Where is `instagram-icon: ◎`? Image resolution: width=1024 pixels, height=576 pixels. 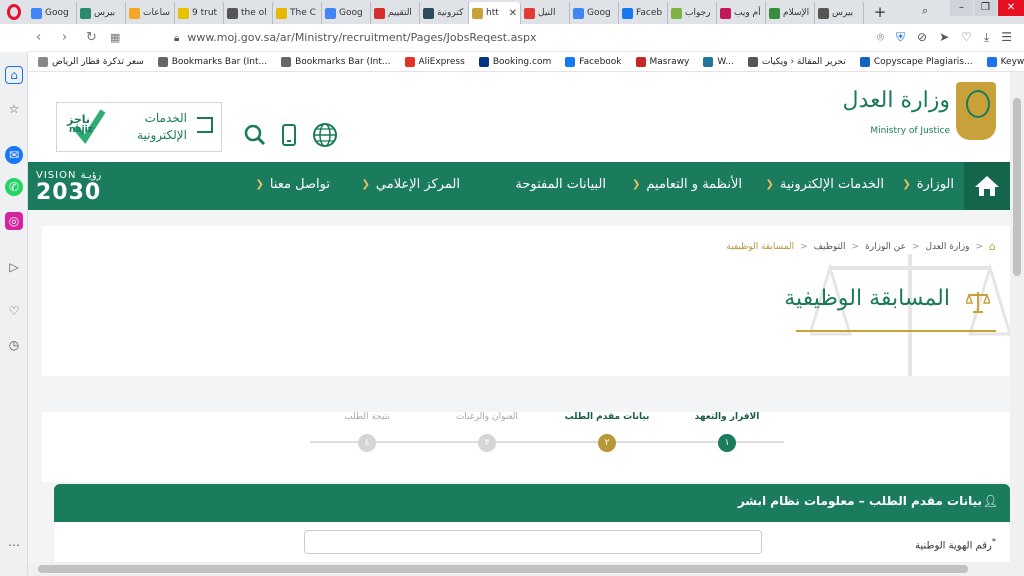
instagram-icon: ◎ is located at coordinates (14, 221).